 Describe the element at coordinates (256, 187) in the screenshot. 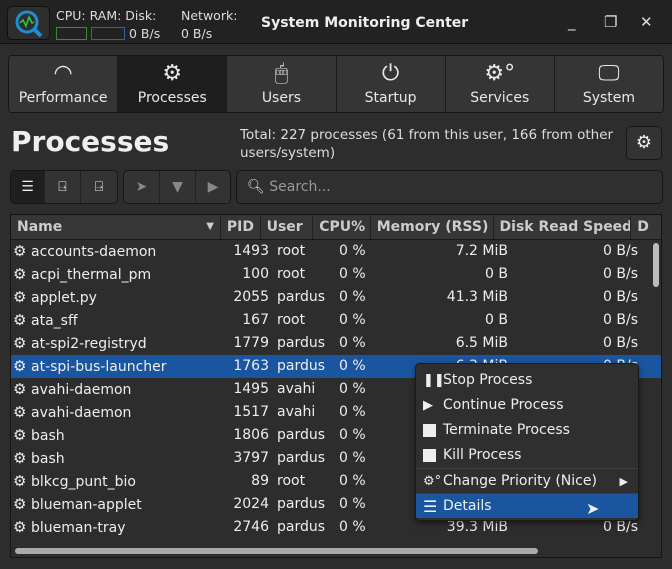

I see `search-icon: 🔍︎` at that location.